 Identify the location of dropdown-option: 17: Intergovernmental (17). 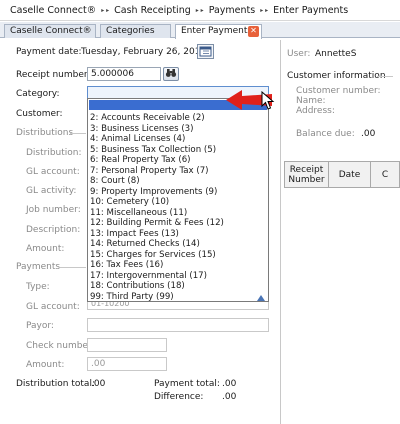
(157, 276).